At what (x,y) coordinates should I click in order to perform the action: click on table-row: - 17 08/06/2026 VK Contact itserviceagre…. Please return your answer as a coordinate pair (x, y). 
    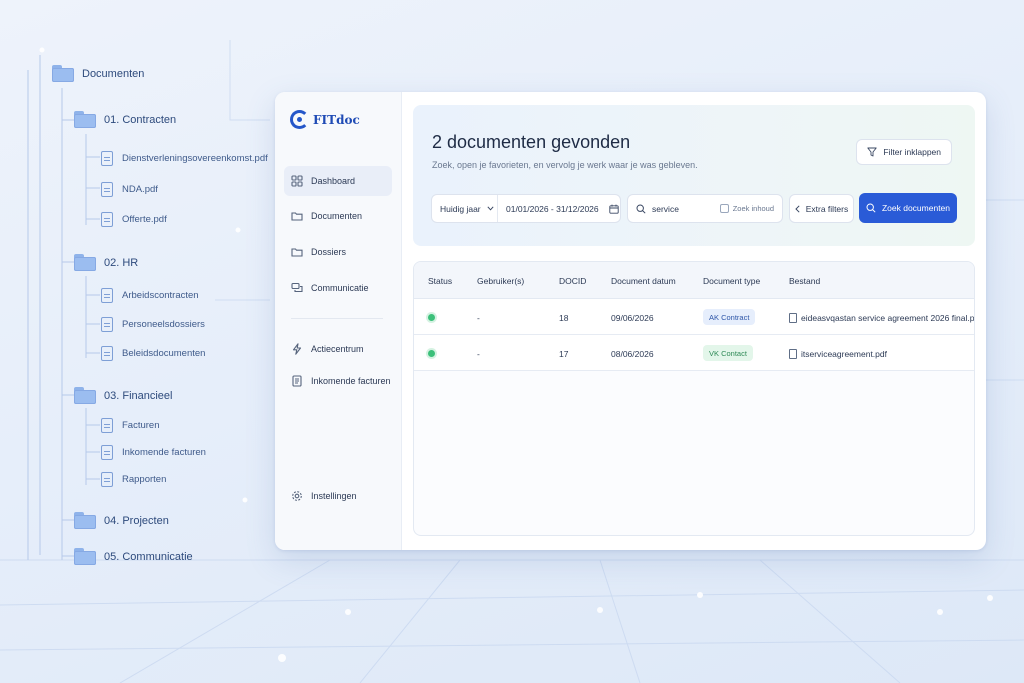
    Looking at the image, I should click on (694, 353).